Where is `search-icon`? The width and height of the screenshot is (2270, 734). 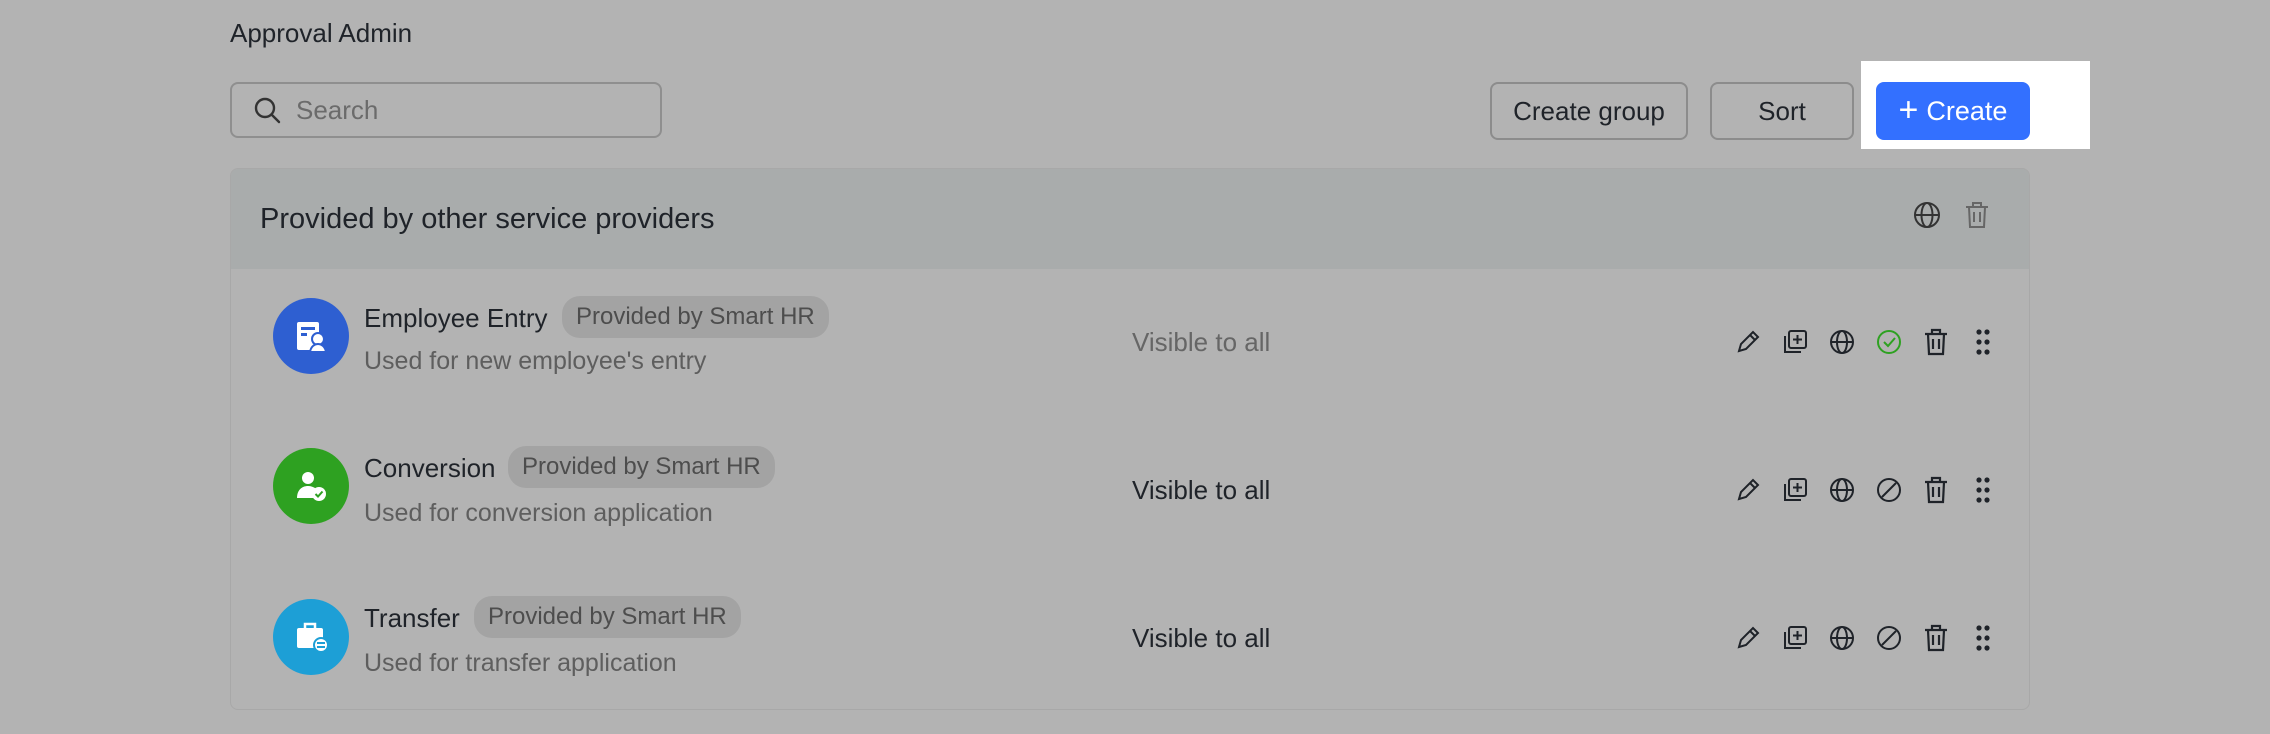
search-icon is located at coordinates (267, 110).